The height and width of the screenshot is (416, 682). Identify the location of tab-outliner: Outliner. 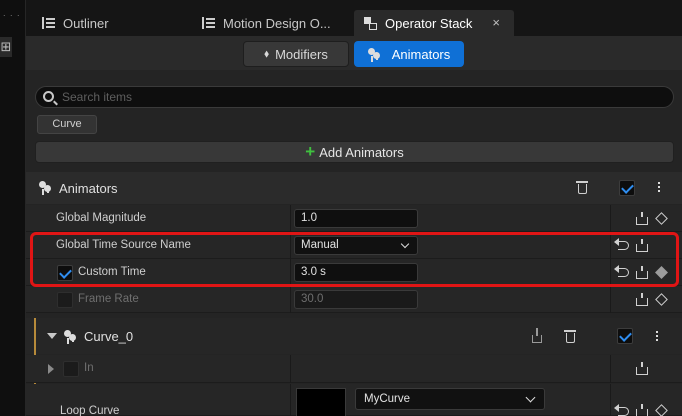
(107, 23).